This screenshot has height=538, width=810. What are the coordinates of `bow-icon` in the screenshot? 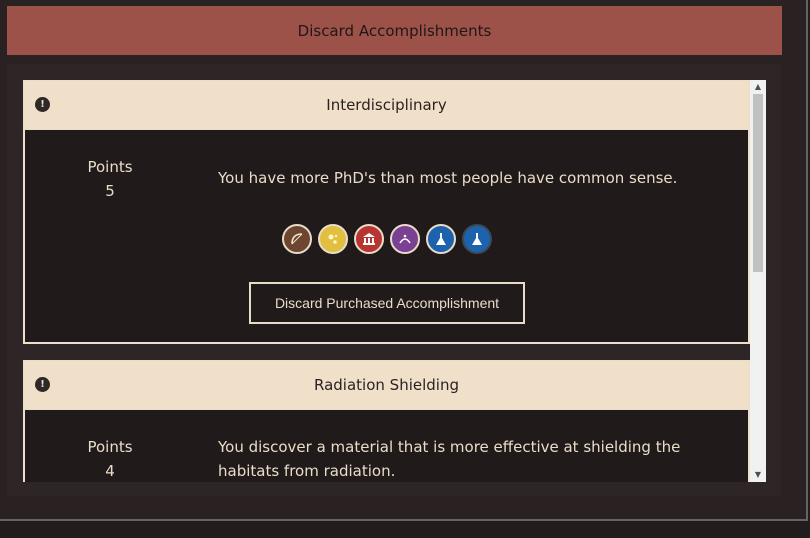 It's located at (297, 239).